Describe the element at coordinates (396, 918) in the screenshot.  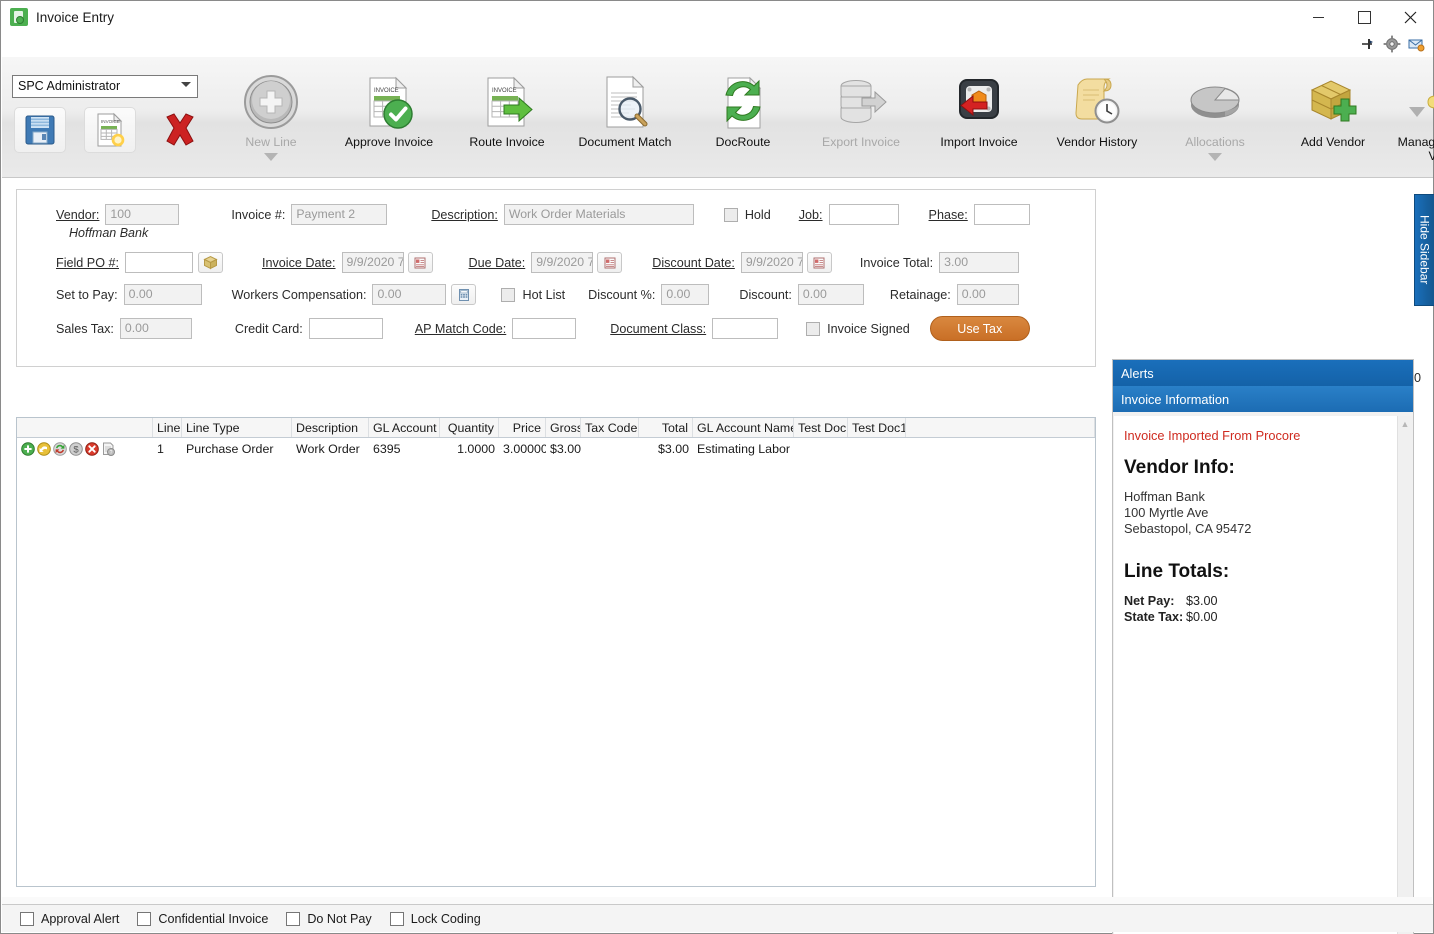
I see `lock-coding-checkbox` at that location.